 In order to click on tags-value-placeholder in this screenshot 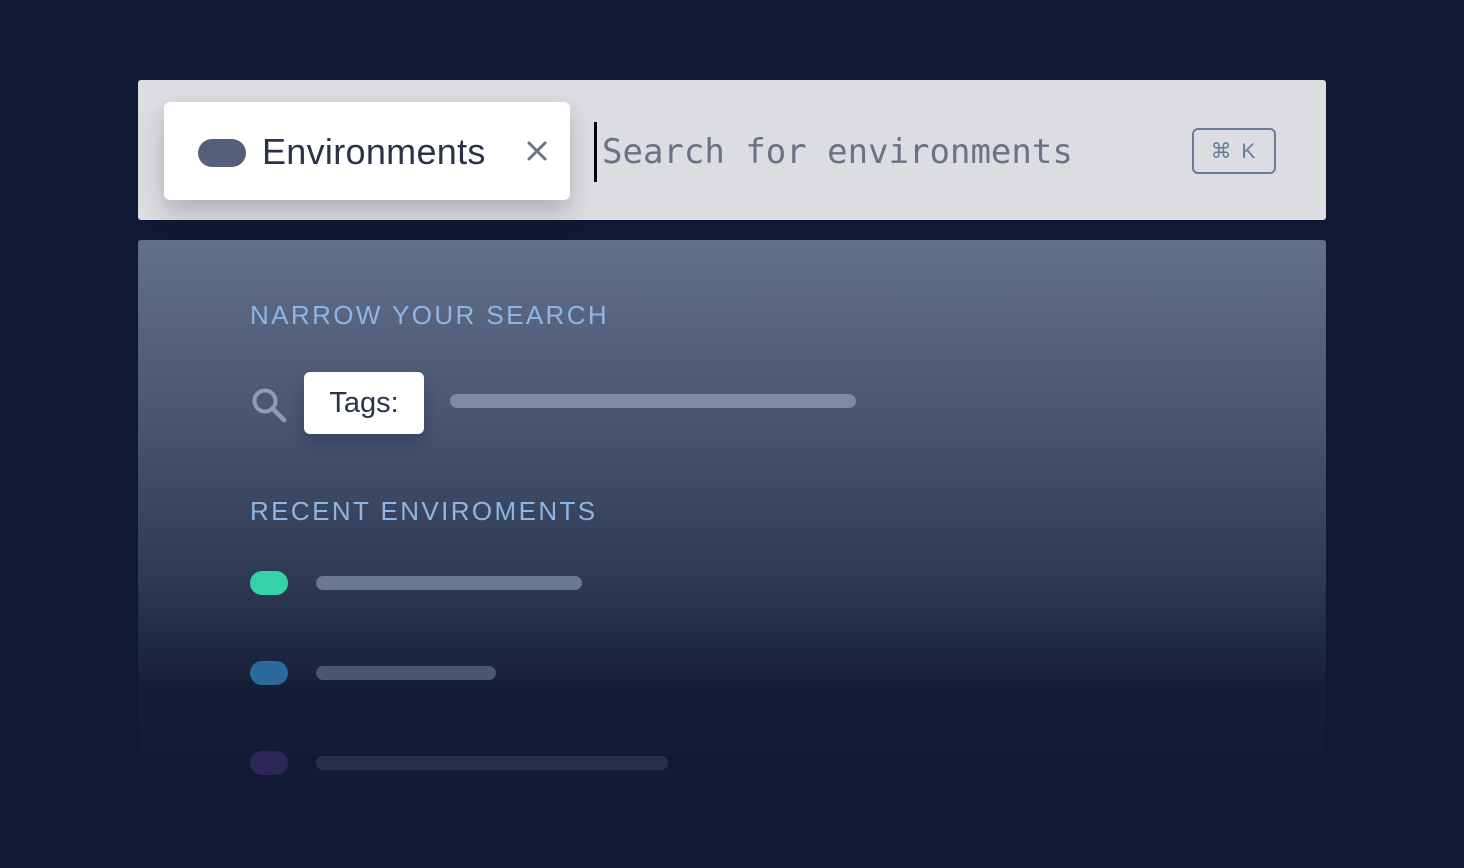, I will do `click(653, 401)`.